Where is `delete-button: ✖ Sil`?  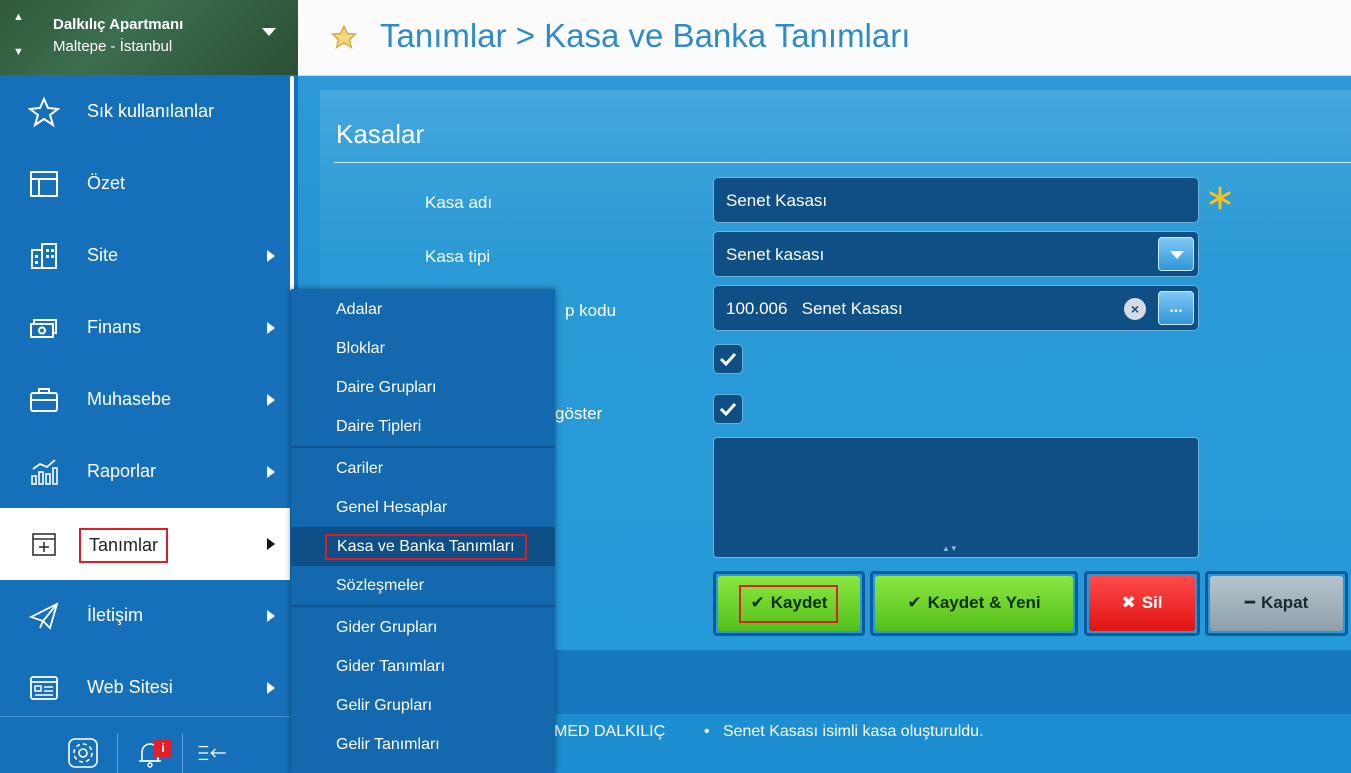
delete-button: ✖ Sil is located at coordinates (1142, 603).